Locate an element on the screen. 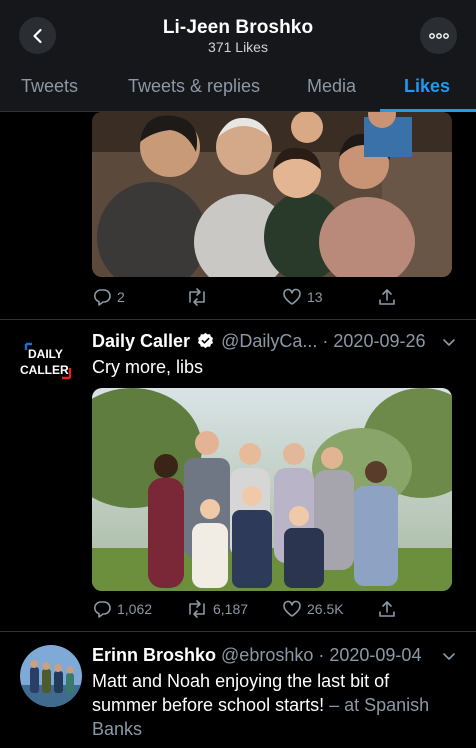 This screenshot has height=748, width=476. erinn-broshko-avatar is located at coordinates (51, 676).